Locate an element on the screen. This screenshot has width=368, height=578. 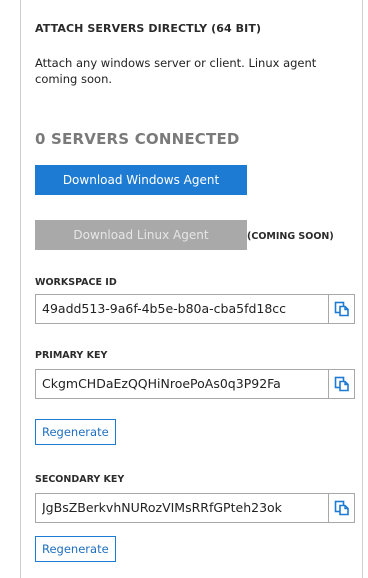
primary-key-label: PRIMARY KEY is located at coordinates (71, 355).